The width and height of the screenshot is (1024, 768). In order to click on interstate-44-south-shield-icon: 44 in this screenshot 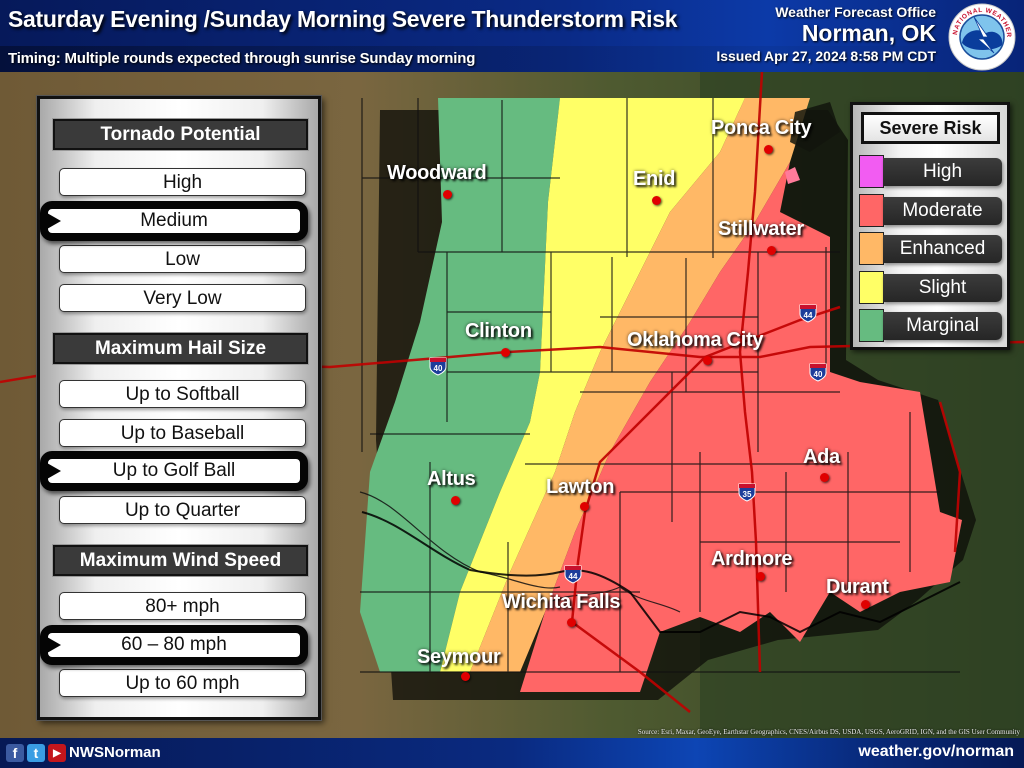, I will do `click(573, 574)`.